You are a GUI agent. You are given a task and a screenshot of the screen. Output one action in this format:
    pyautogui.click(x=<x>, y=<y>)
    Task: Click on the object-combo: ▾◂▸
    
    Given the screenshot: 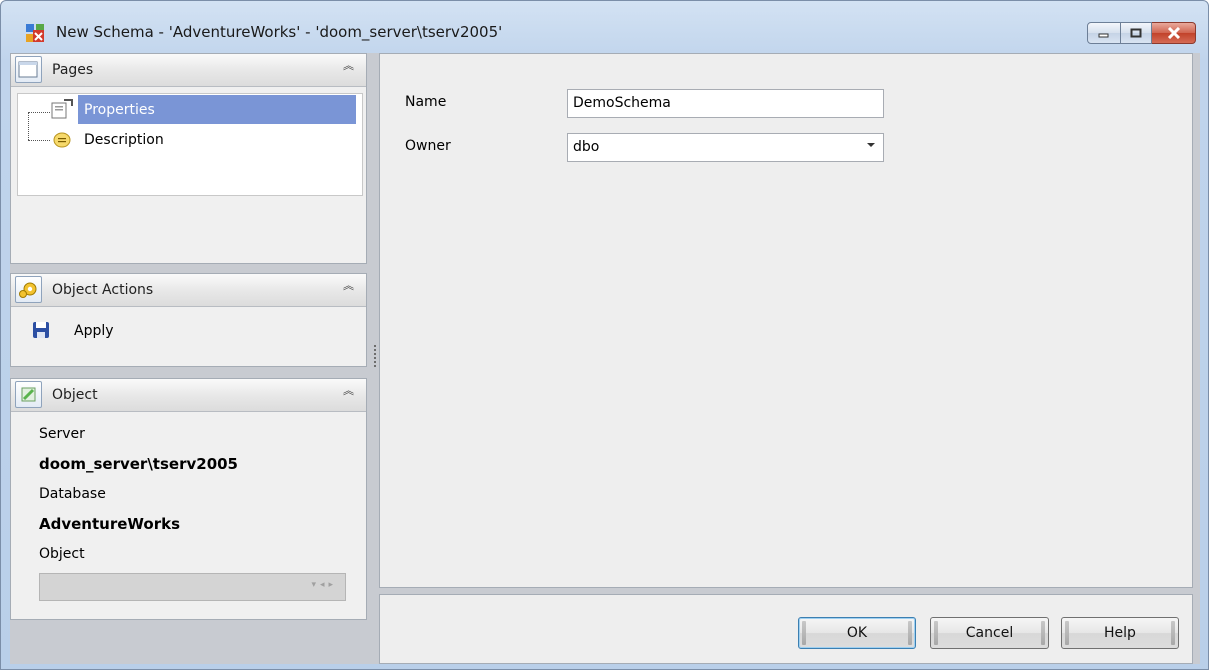 What is the action you would take?
    pyautogui.click(x=192, y=587)
    